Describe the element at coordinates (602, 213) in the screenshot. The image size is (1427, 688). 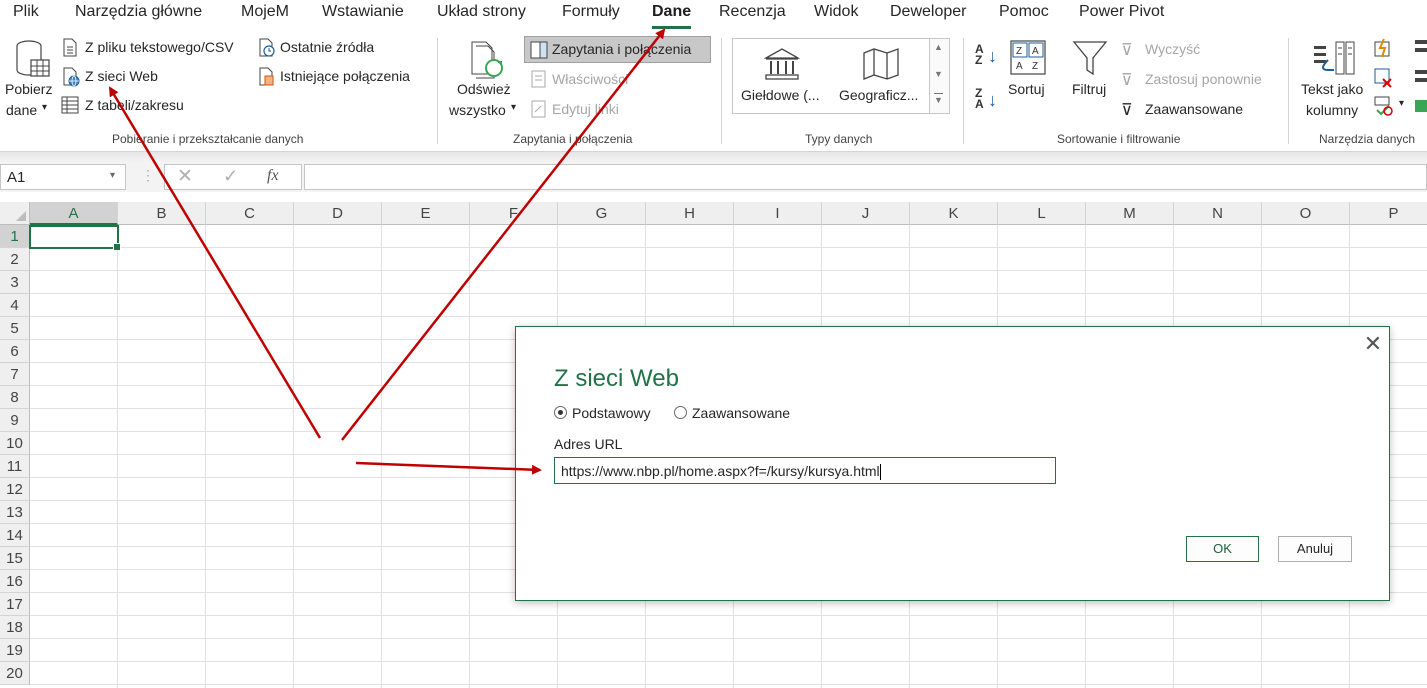
I see `column-header-g: G` at that location.